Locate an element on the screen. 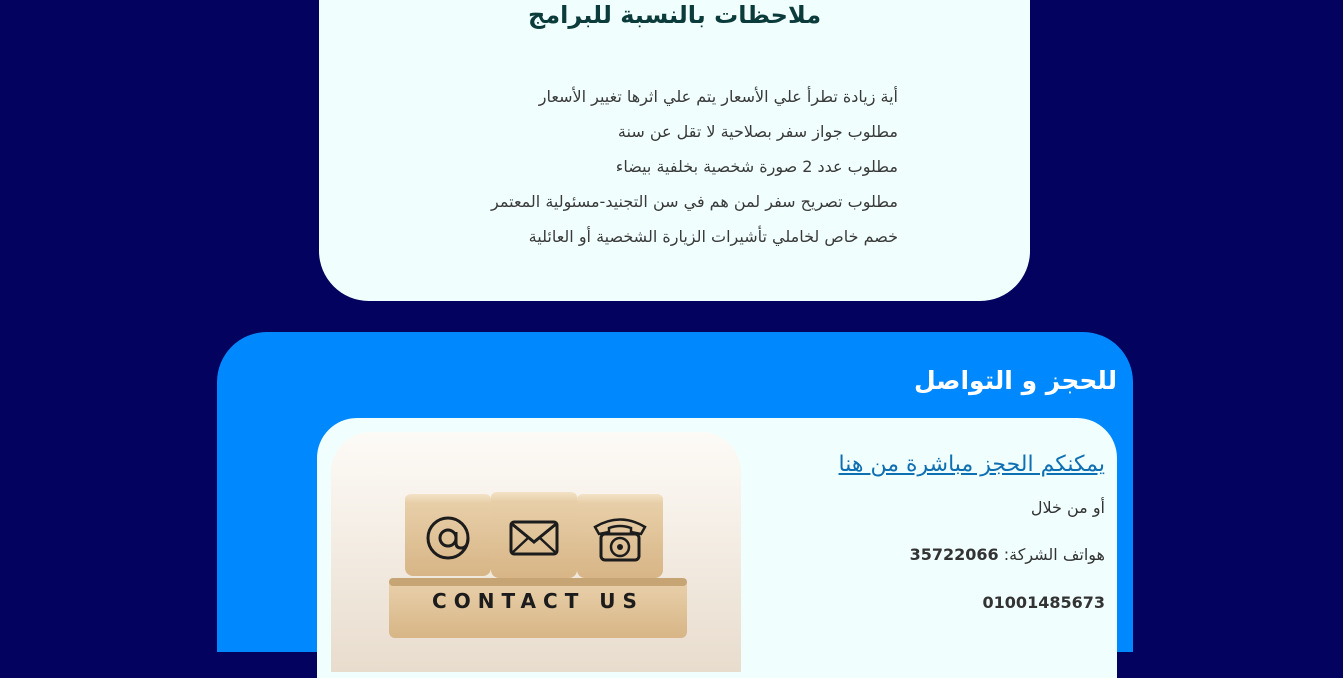 The image size is (1343, 678). envelope-cube is located at coordinates (534, 535).